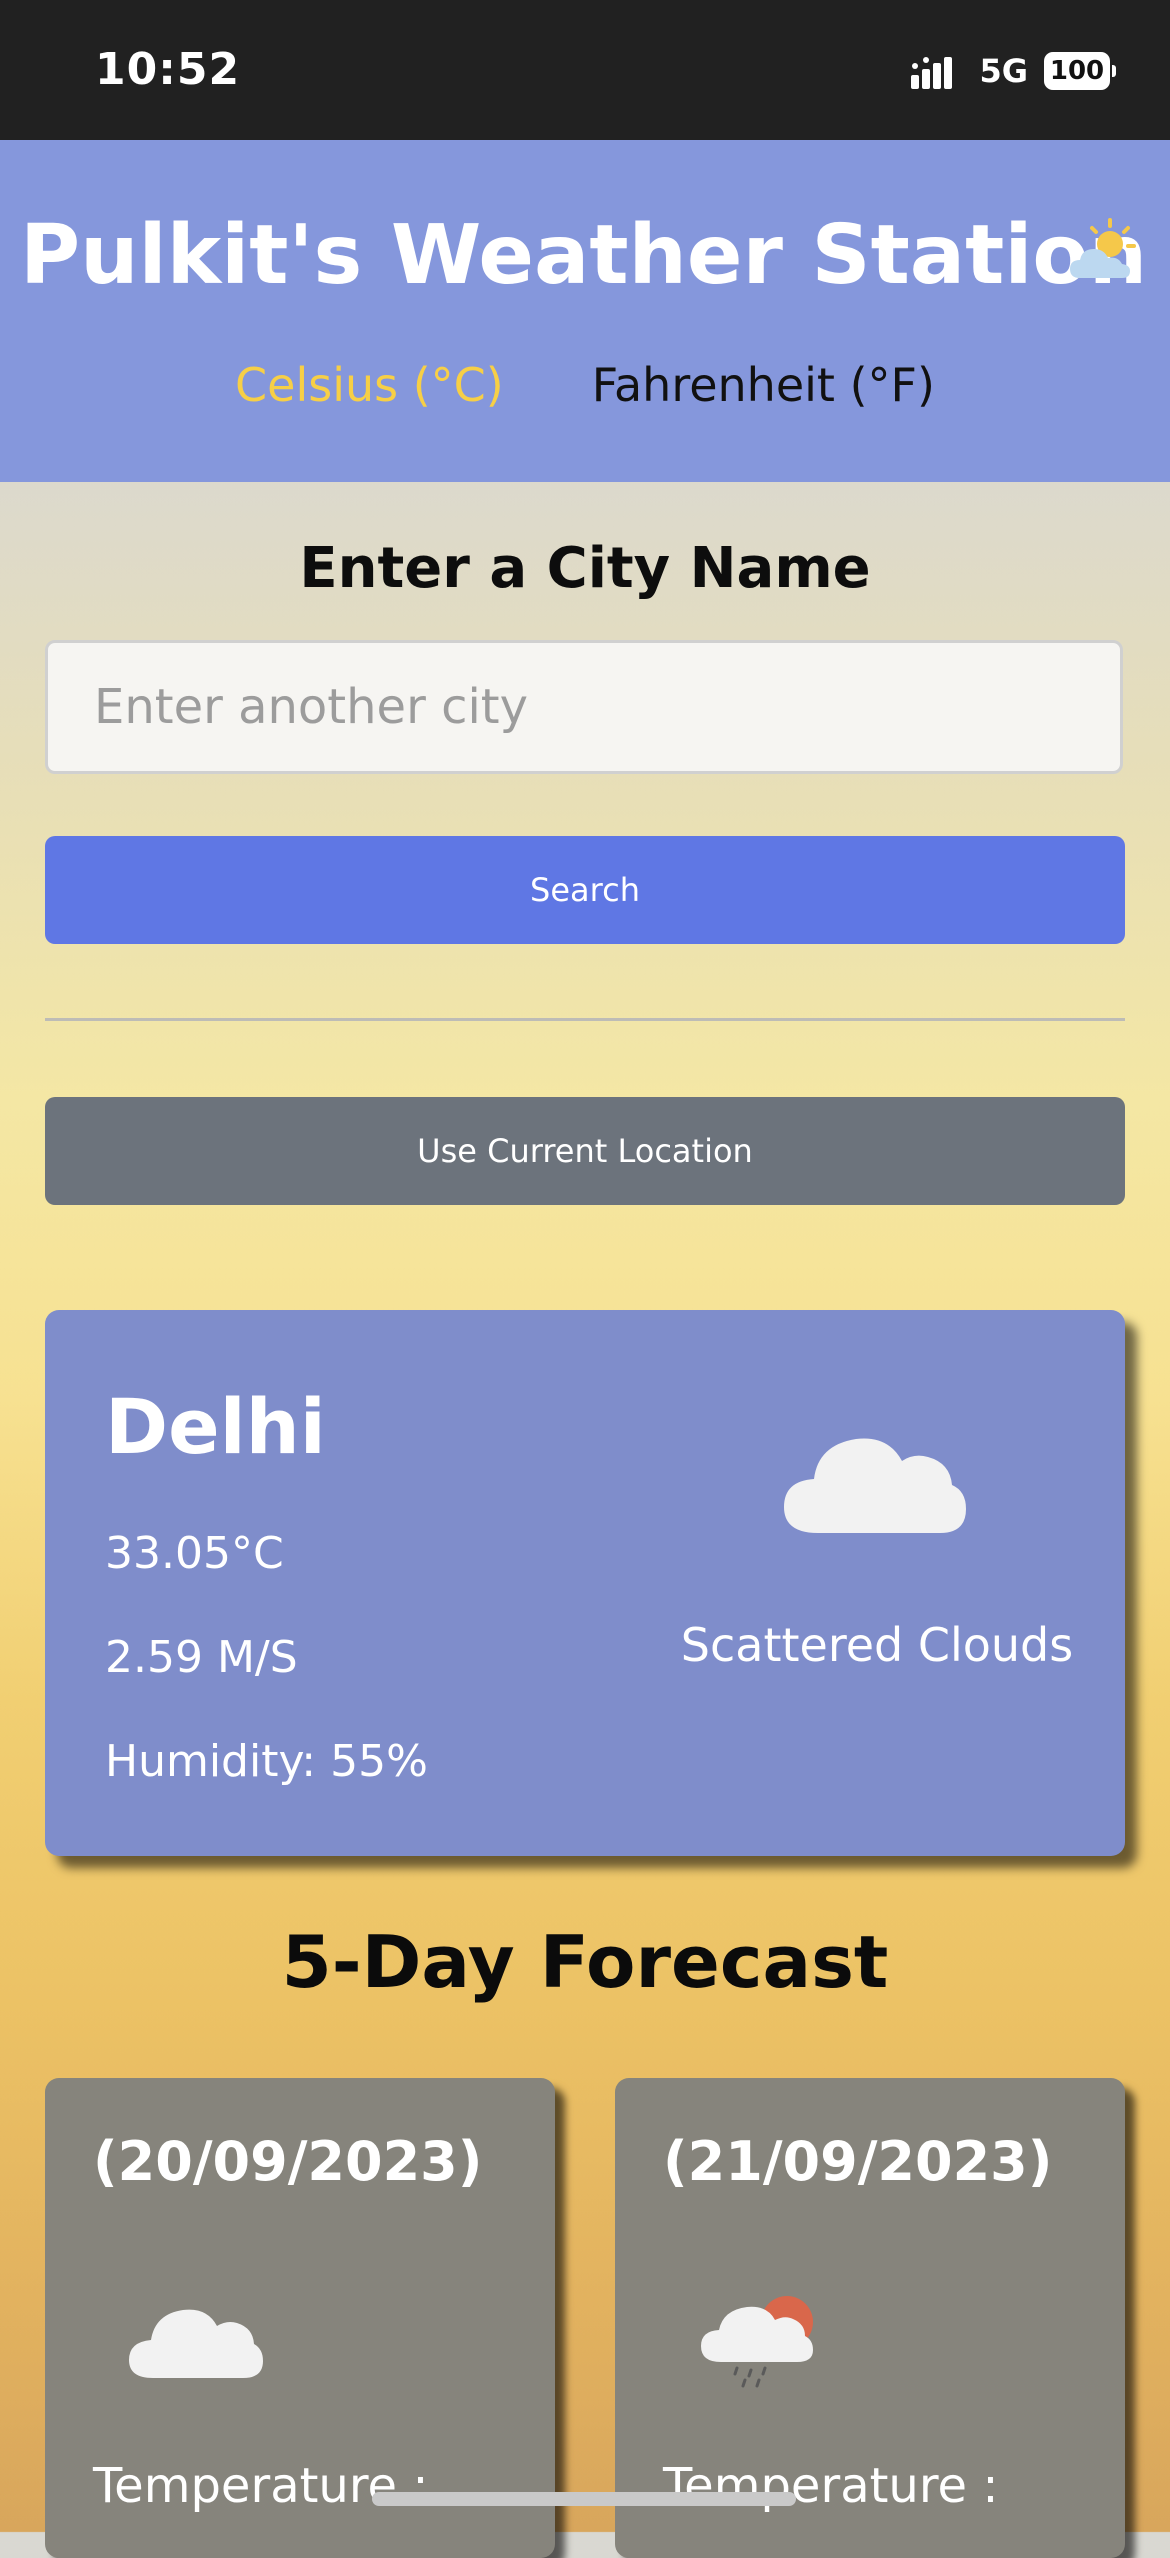 The height and width of the screenshot is (2558, 1170). I want to click on forecast-card: (20/09/2023) Temperature :, so click(300, 2318).